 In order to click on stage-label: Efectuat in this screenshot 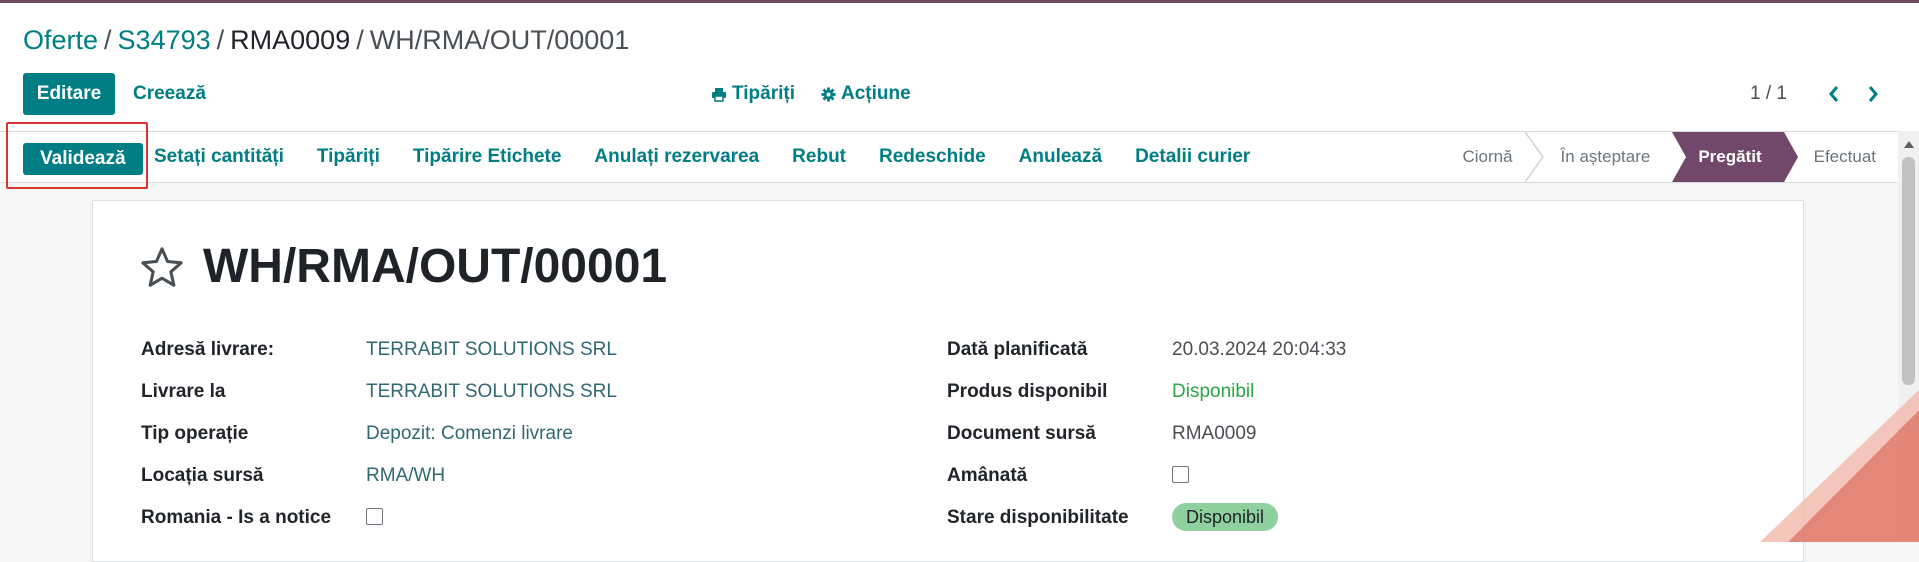, I will do `click(1844, 156)`.